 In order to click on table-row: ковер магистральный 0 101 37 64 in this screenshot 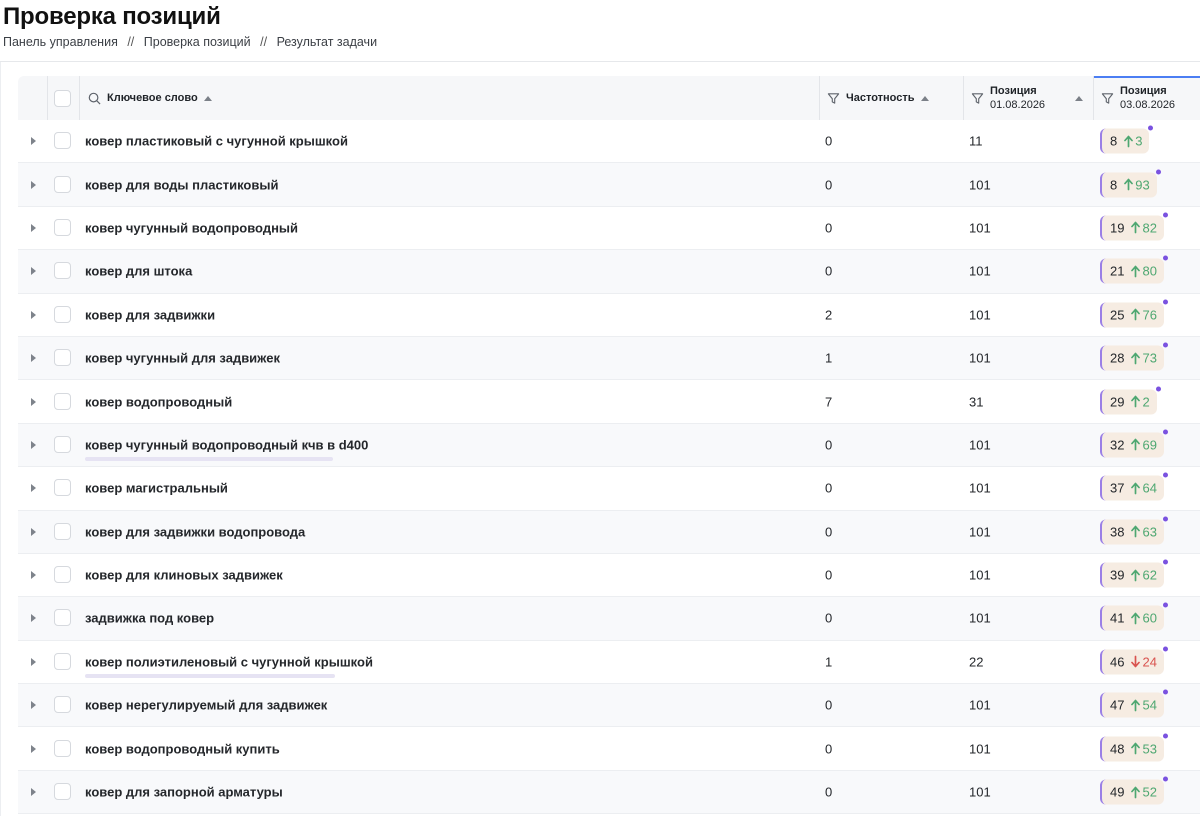, I will do `click(609, 489)`.